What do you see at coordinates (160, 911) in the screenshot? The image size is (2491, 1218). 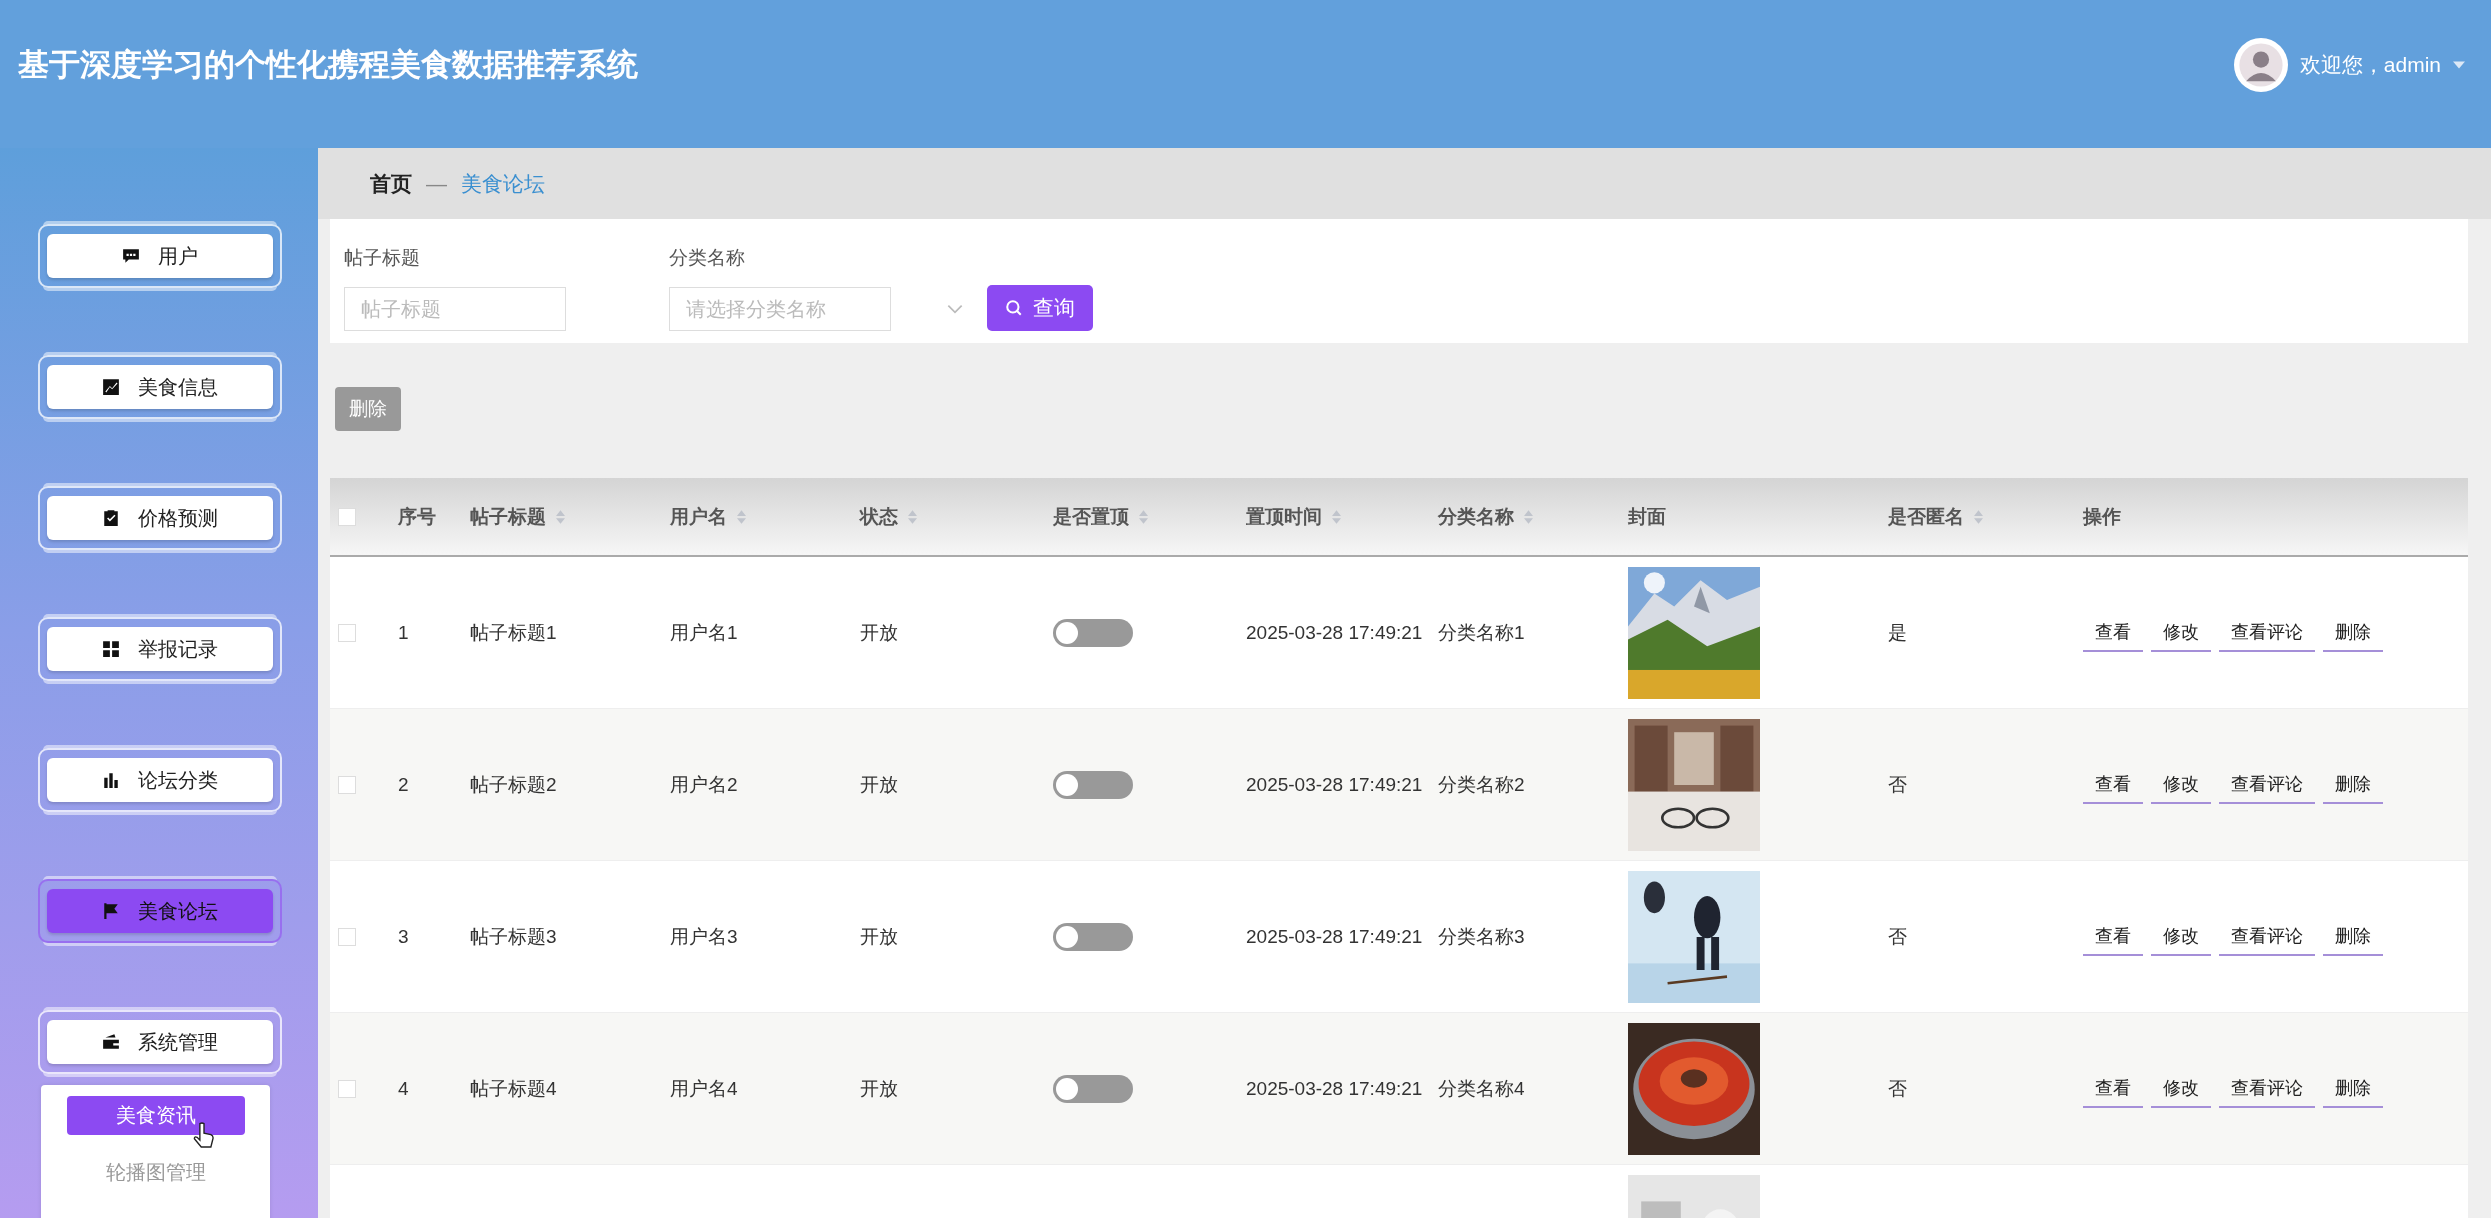 I see `nav-item: 美食论坛` at bounding box center [160, 911].